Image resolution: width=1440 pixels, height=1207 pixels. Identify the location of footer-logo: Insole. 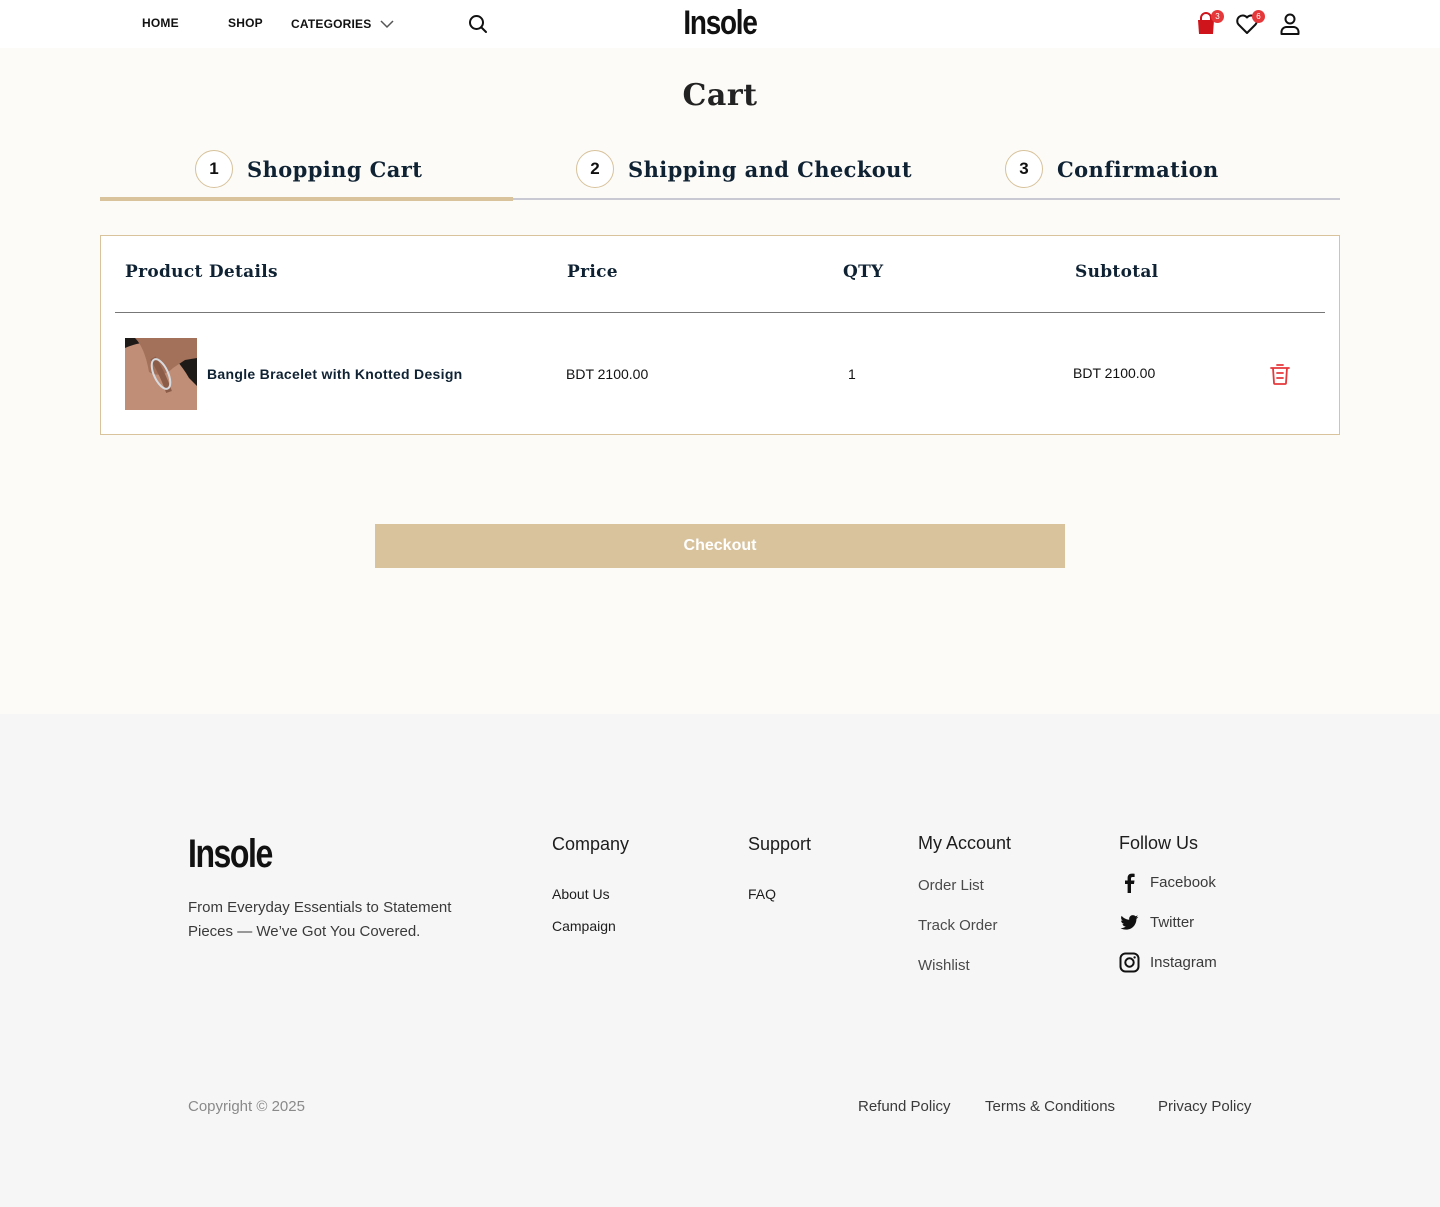
(230, 854).